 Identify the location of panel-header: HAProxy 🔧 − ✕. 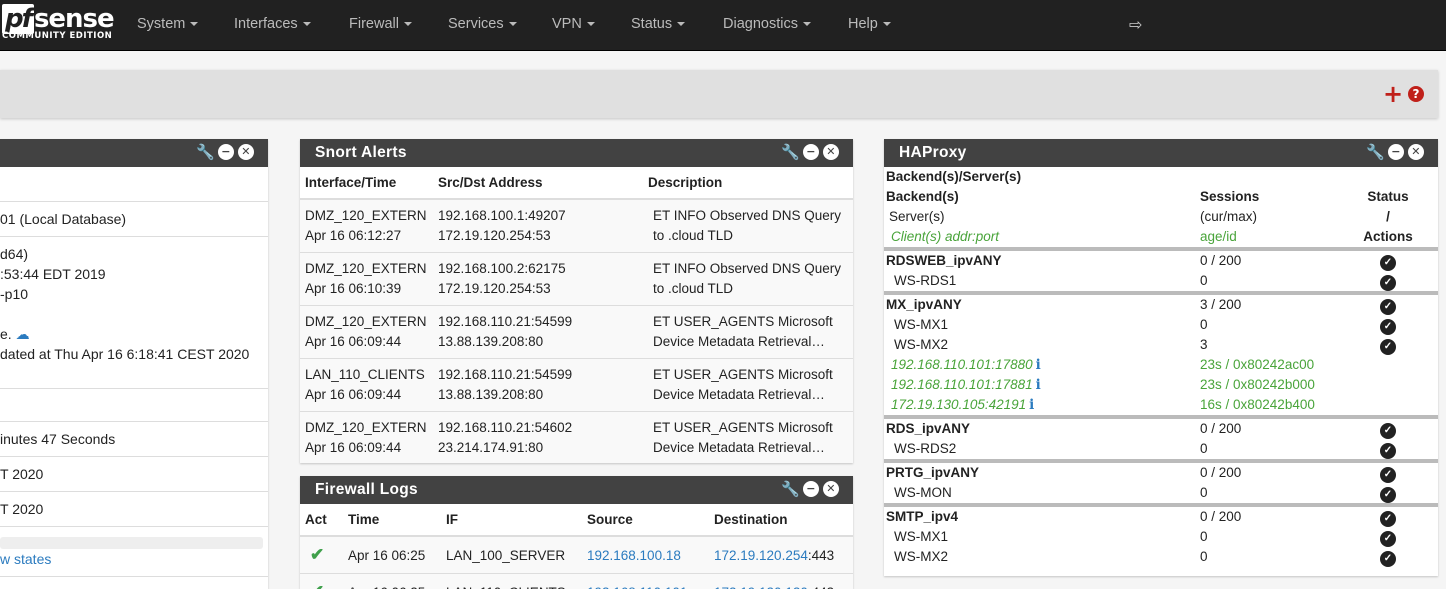
(1161, 153).